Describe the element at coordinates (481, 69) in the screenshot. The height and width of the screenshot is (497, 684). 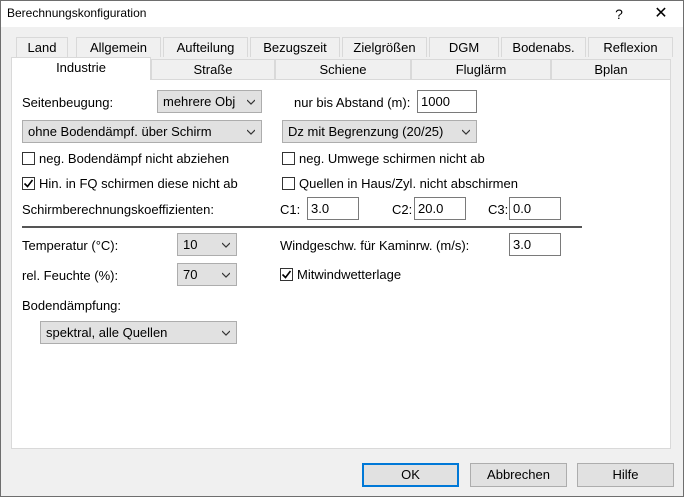
I see `tab-fluglaerm: Fluglärm` at that location.